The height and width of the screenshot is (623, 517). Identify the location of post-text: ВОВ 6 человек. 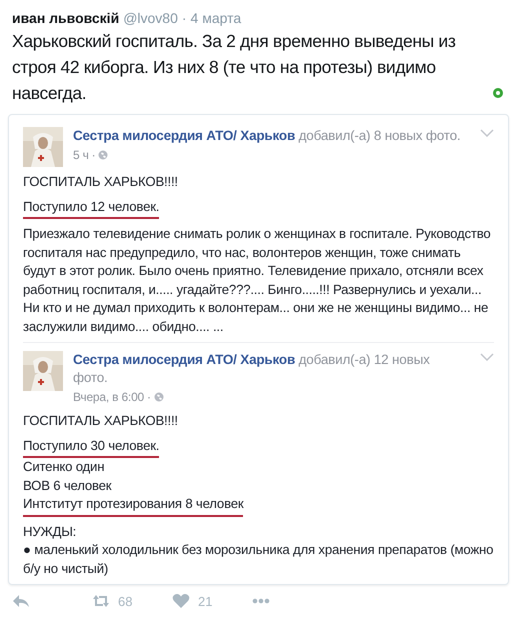
(67, 485).